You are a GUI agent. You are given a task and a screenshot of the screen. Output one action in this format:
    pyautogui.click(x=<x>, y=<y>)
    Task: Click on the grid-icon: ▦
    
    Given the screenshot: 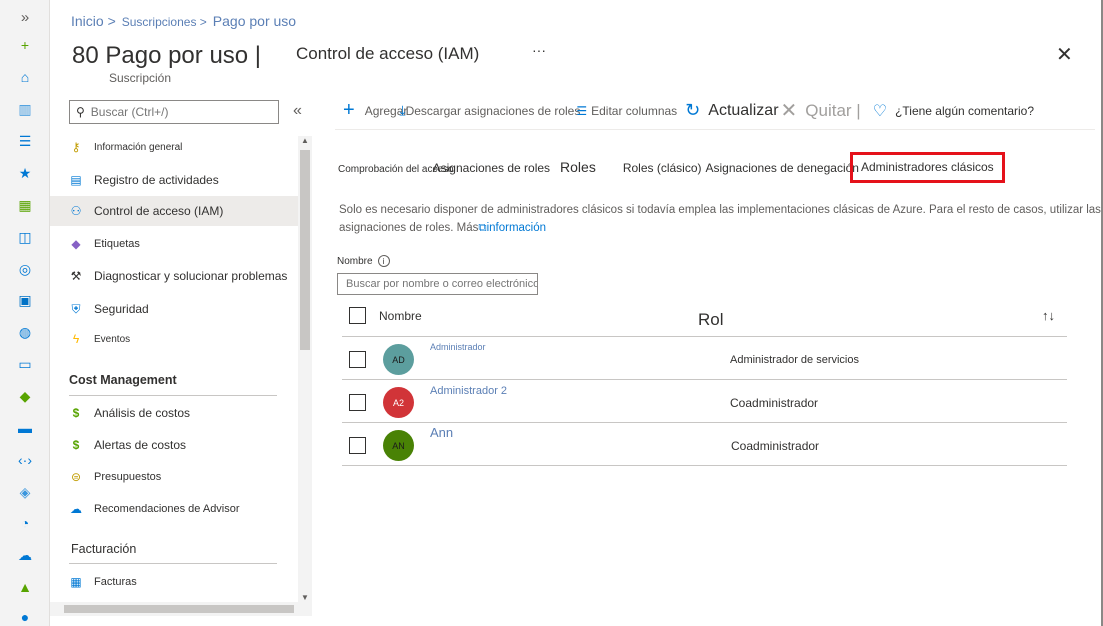 What is the action you would take?
    pyautogui.click(x=25, y=205)
    